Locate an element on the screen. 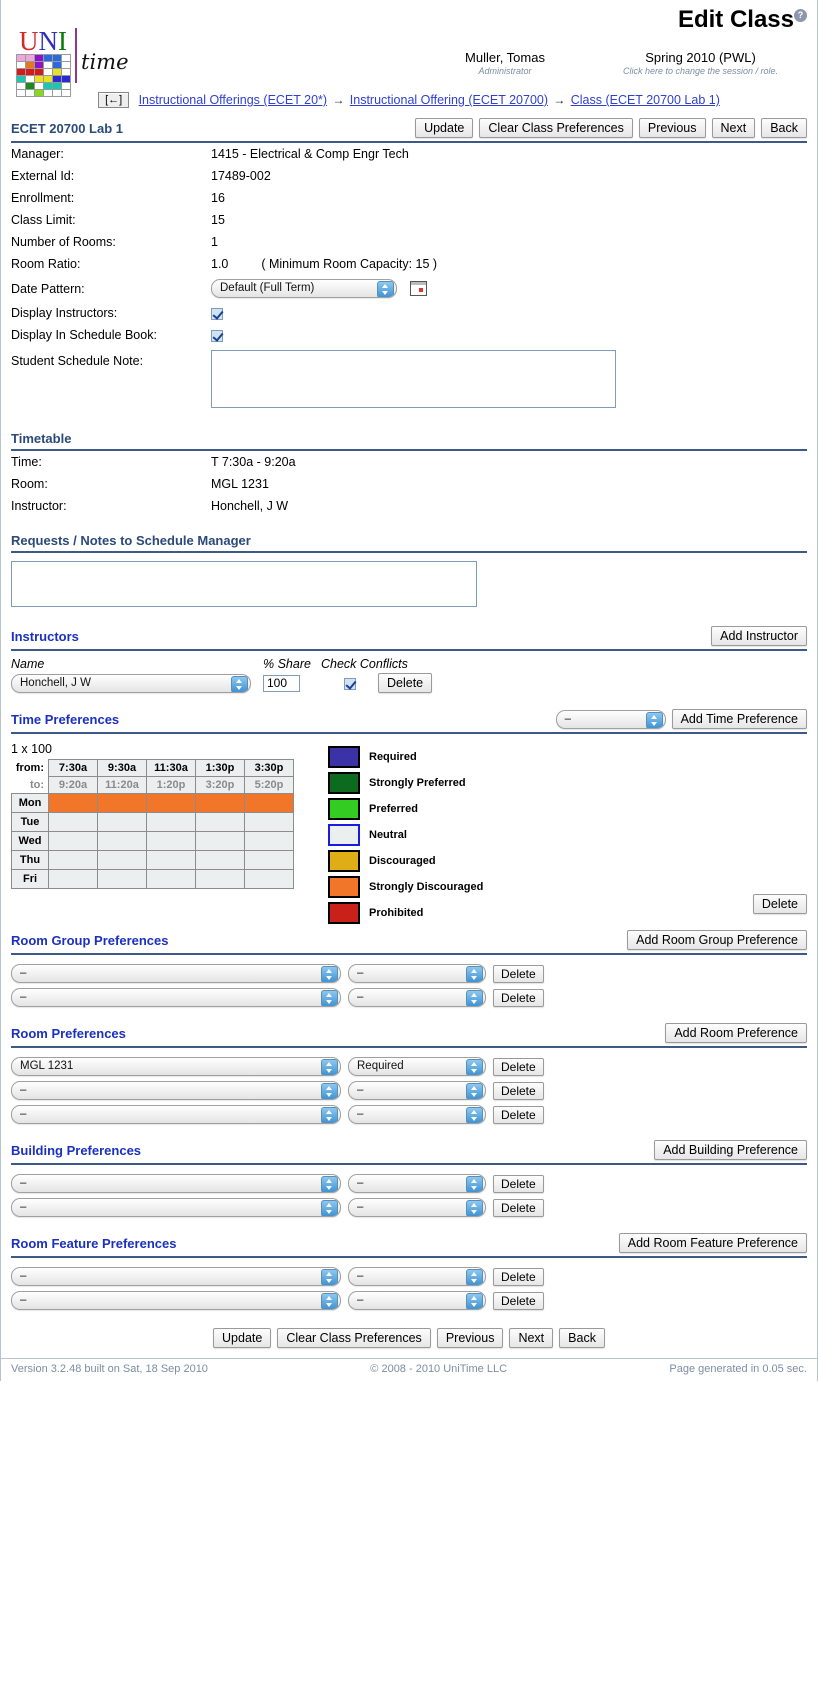 This screenshot has width=818, height=1693. display-in-schedule-book-checkbox is located at coordinates (217, 335).